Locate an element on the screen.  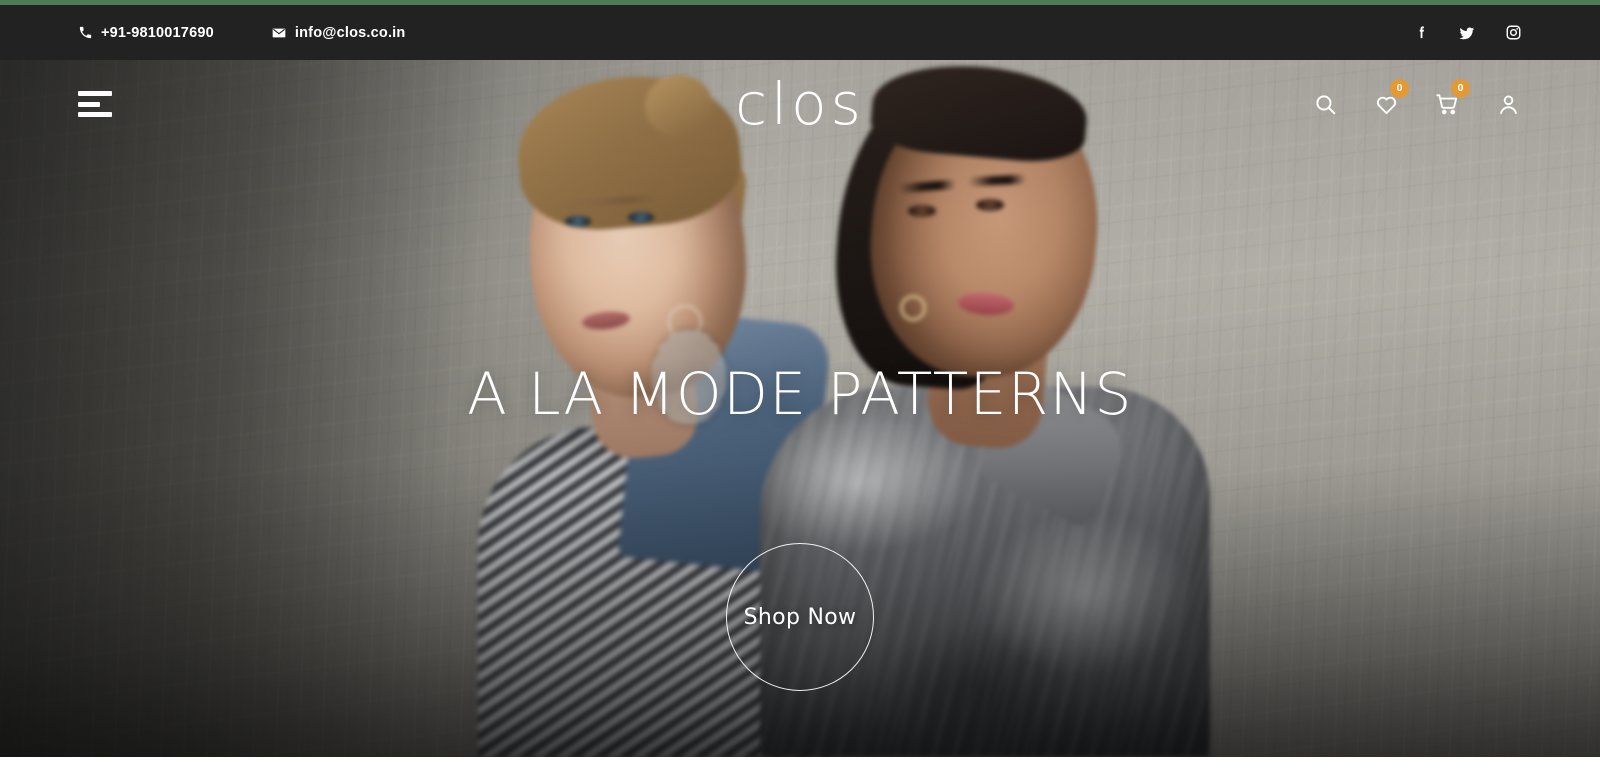
email-link: info@clos.co.in is located at coordinates (338, 33).